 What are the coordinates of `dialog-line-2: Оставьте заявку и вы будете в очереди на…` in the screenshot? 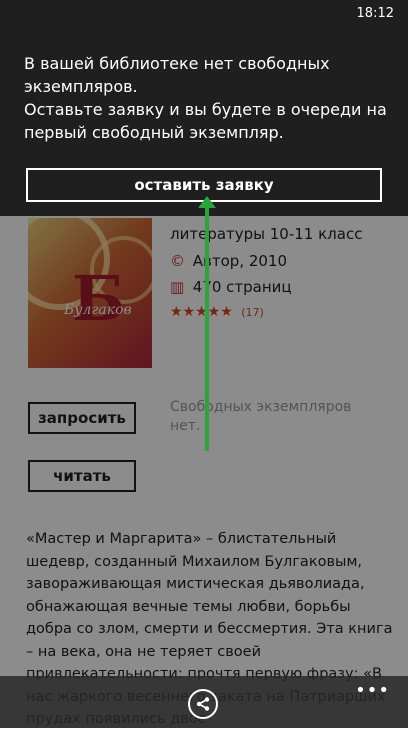 It's located at (205, 121).